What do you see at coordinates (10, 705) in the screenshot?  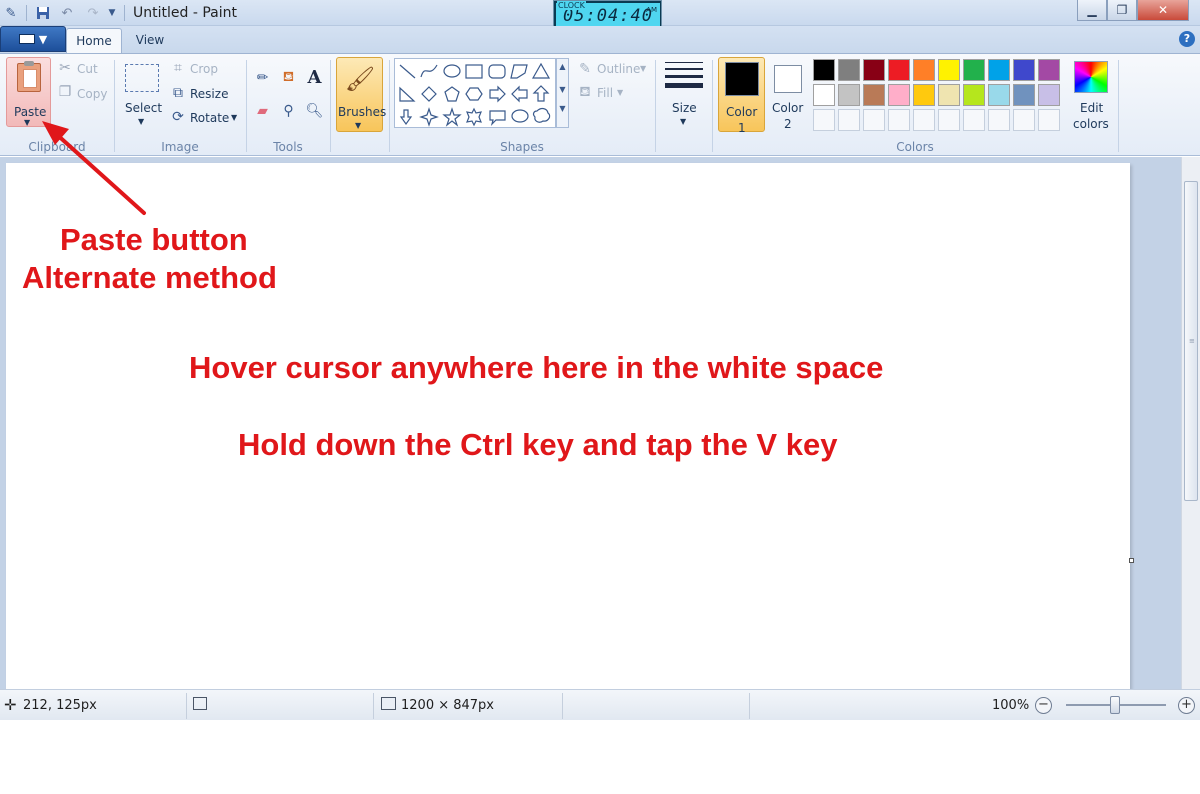 I see `cursor-position-icon: ✛` at bounding box center [10, 705].